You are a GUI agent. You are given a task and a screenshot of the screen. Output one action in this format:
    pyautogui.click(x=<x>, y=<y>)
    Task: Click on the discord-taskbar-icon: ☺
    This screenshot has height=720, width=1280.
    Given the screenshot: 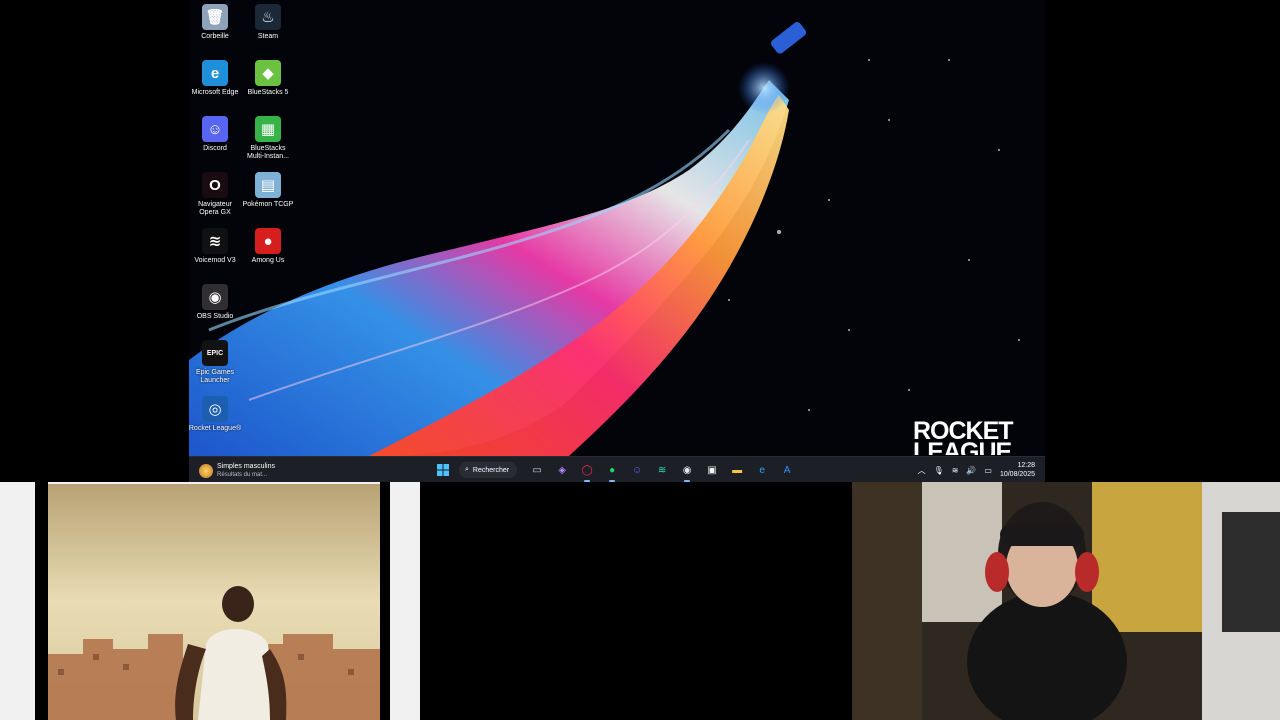 What is the action you would take?
    pyautogui.click(x=637, y=470)
    